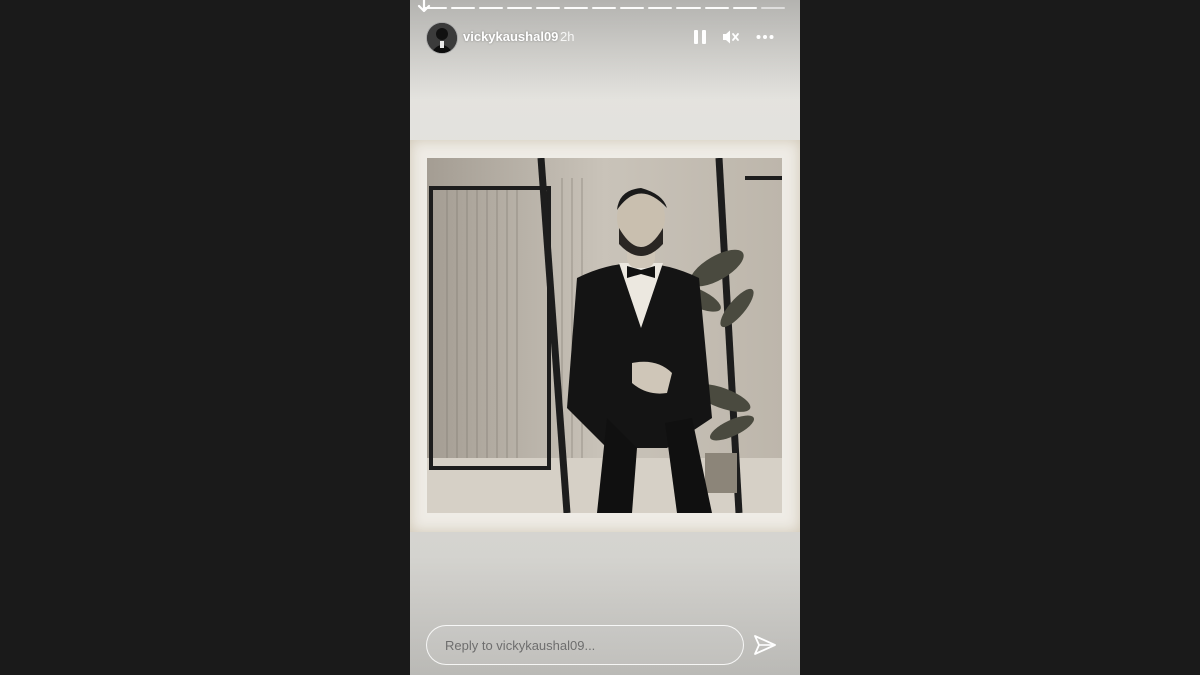  I want to click on pause-button, so click(700, 37).